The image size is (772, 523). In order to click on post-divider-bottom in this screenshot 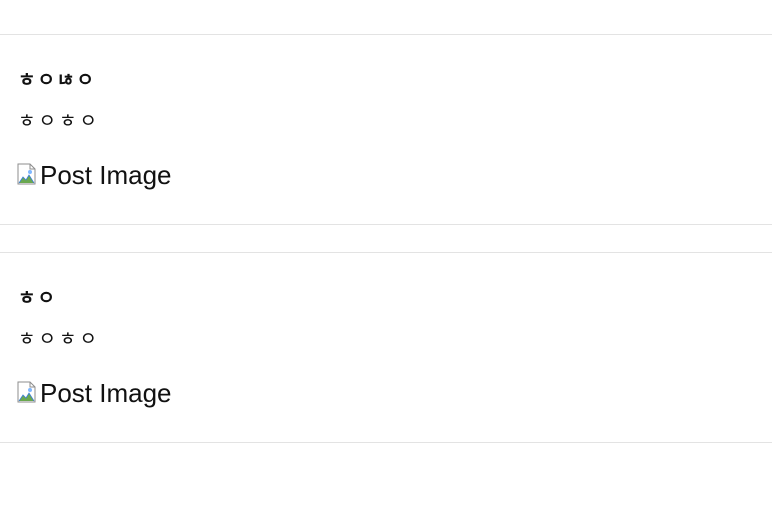, I will do `click(386, 442)`.